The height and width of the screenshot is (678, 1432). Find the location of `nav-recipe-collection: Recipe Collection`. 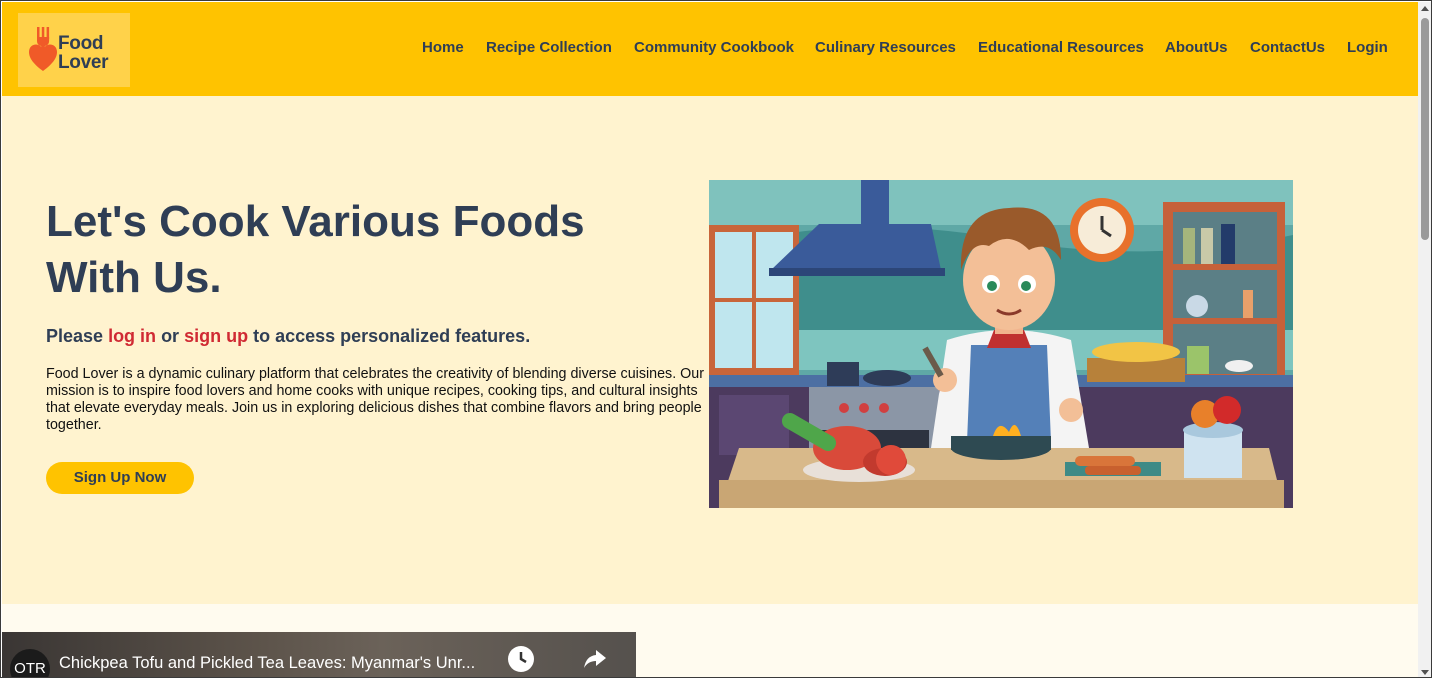

nav-recipe-collection: Recipe Collection is located at coordinates (549, 47).